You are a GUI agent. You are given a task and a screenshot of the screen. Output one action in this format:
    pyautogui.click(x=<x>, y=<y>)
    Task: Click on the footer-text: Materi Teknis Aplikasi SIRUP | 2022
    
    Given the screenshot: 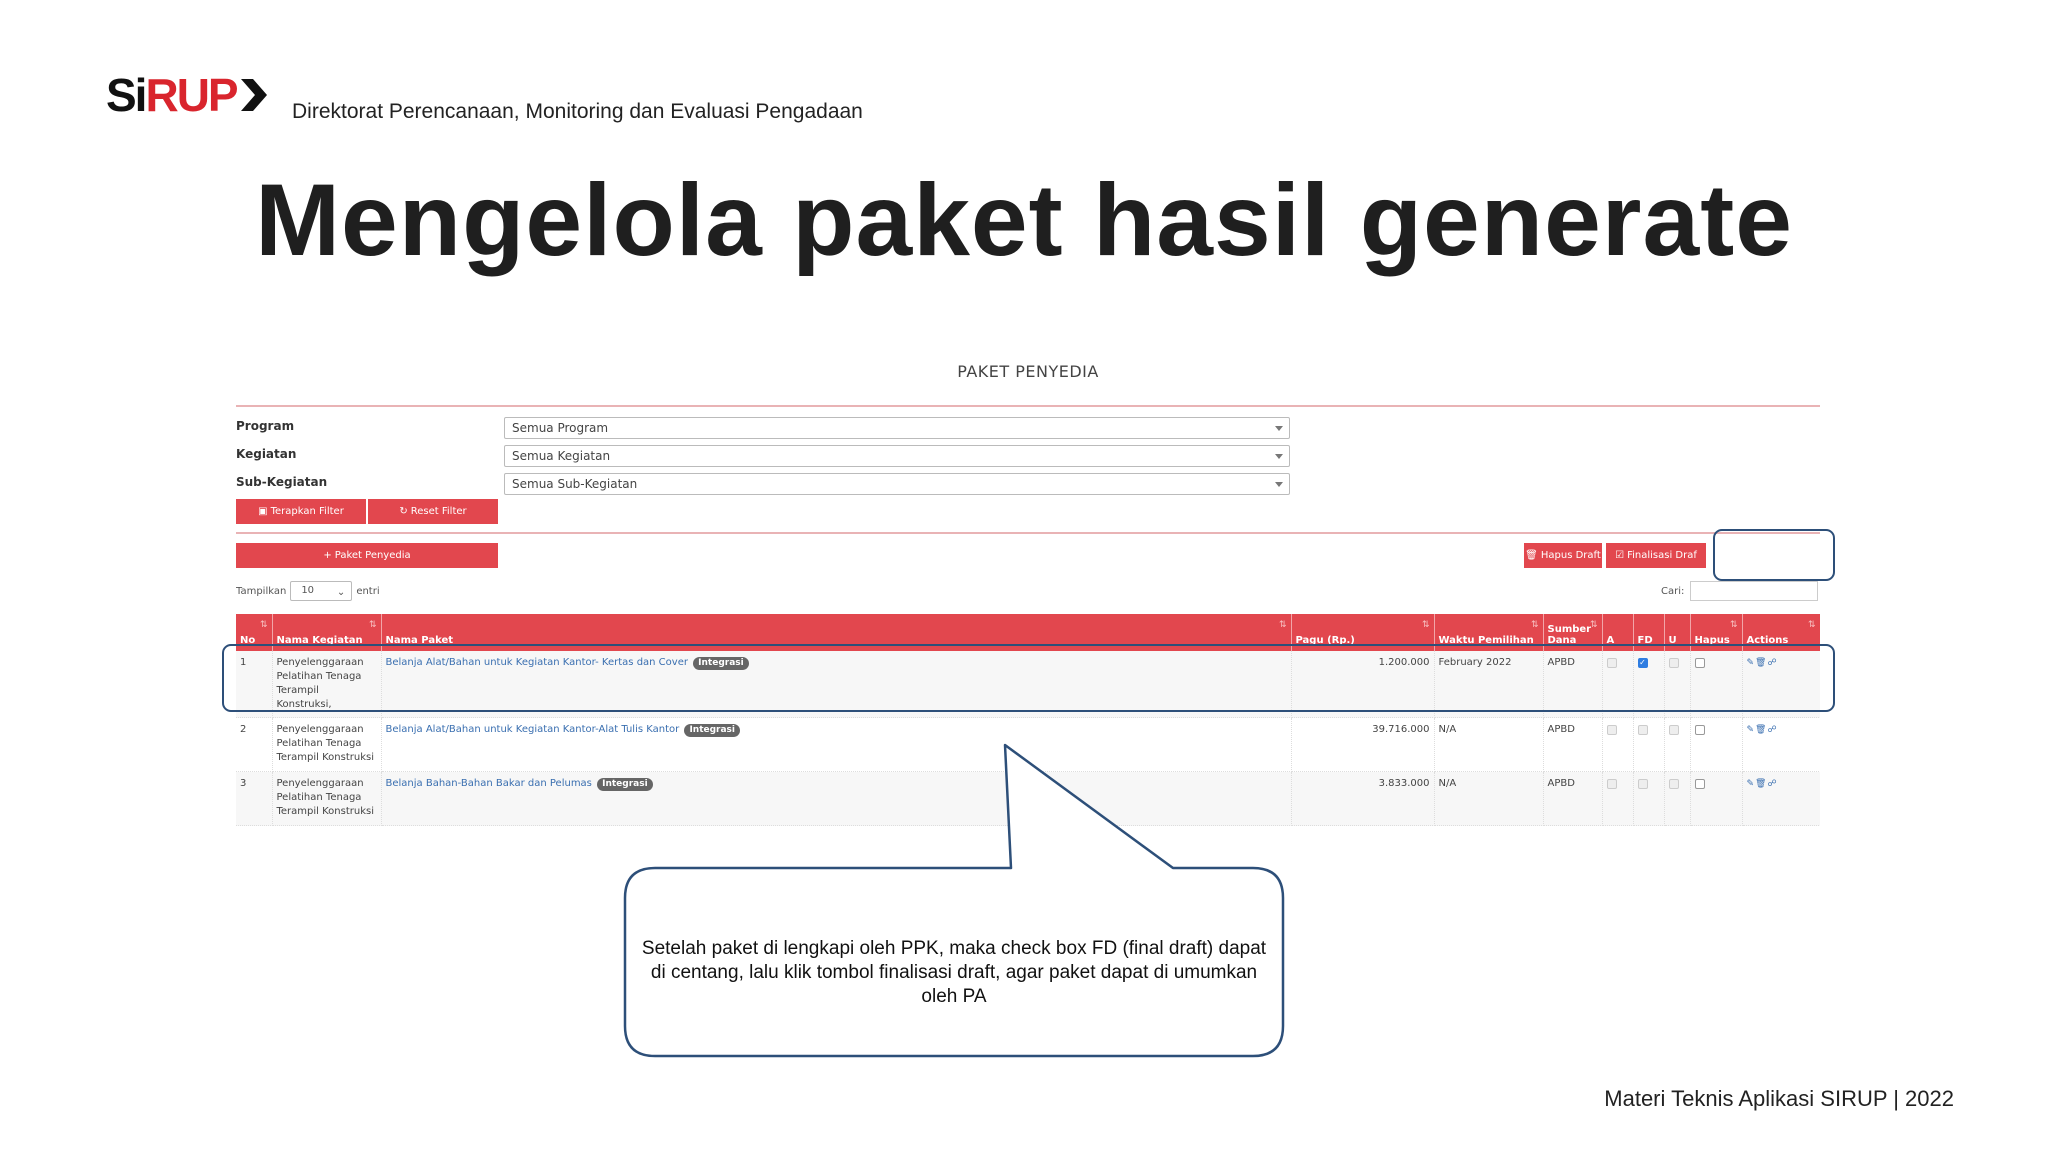 What is the action you would take?
    pyautogui.click(x=1779, y=1098)
    